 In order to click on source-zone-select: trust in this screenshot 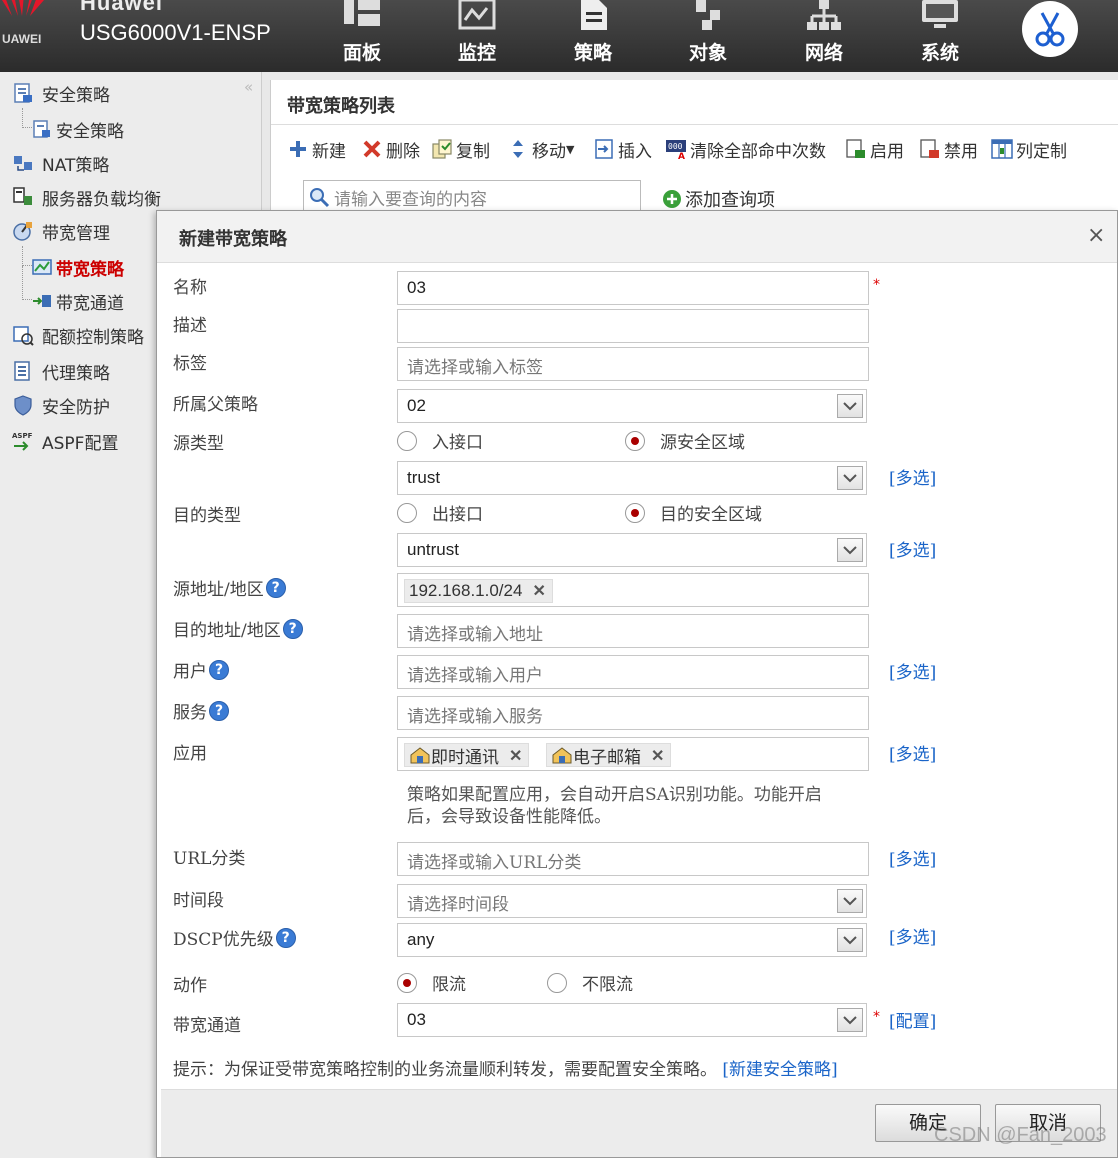, I will do `click(632, 478)`.